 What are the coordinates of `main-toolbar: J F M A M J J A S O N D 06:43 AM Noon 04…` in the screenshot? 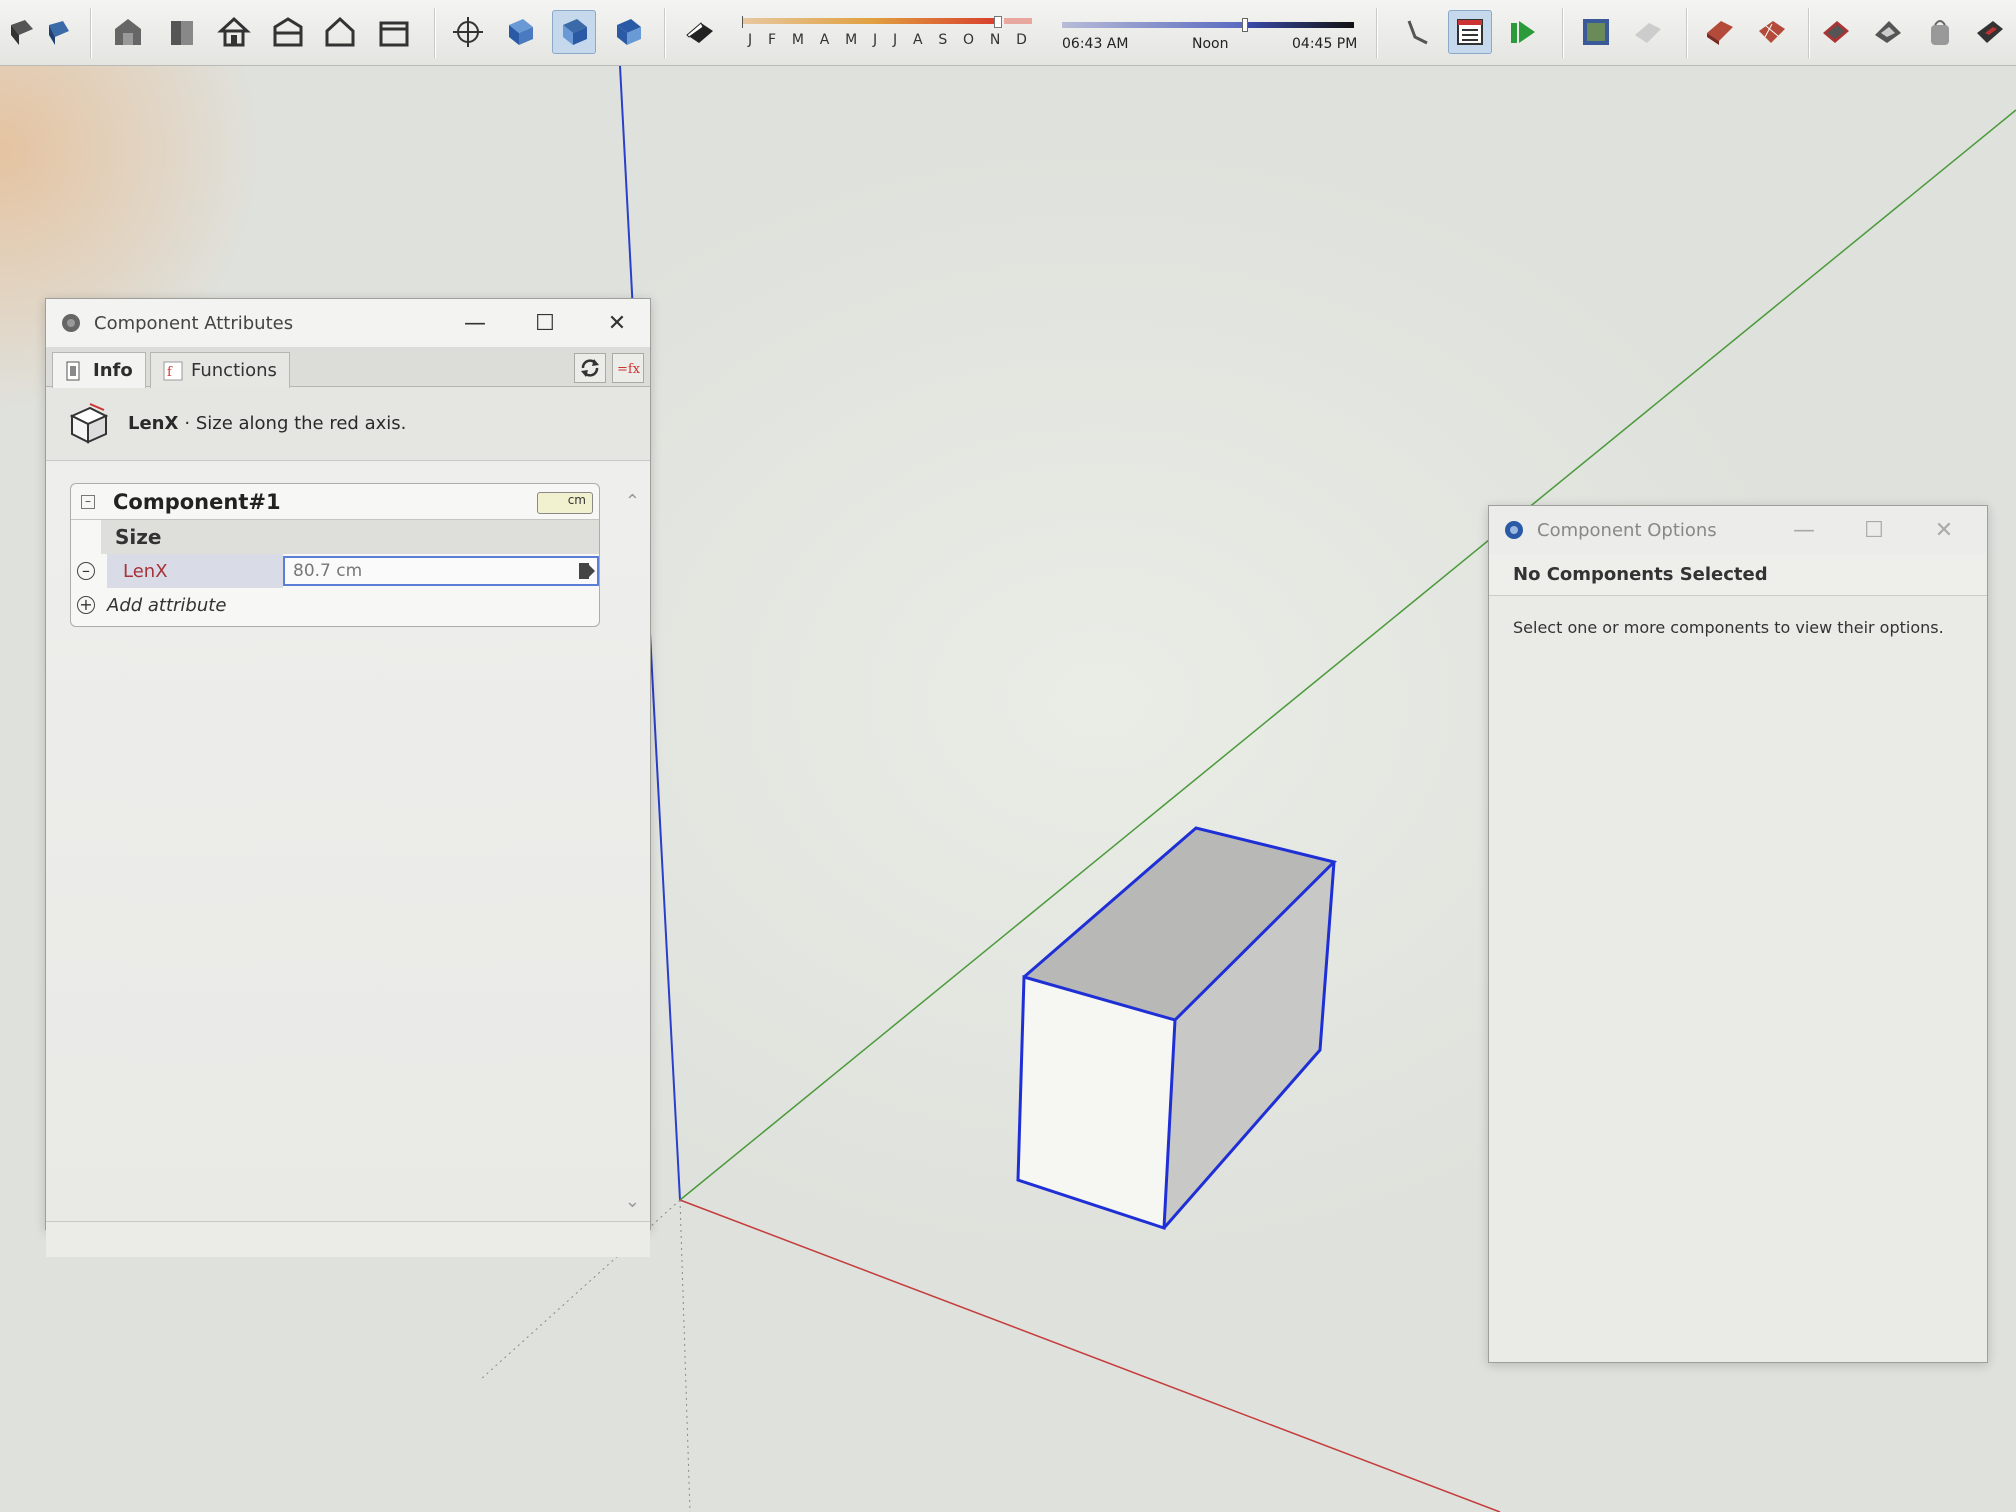 It's located at (1008, 33).